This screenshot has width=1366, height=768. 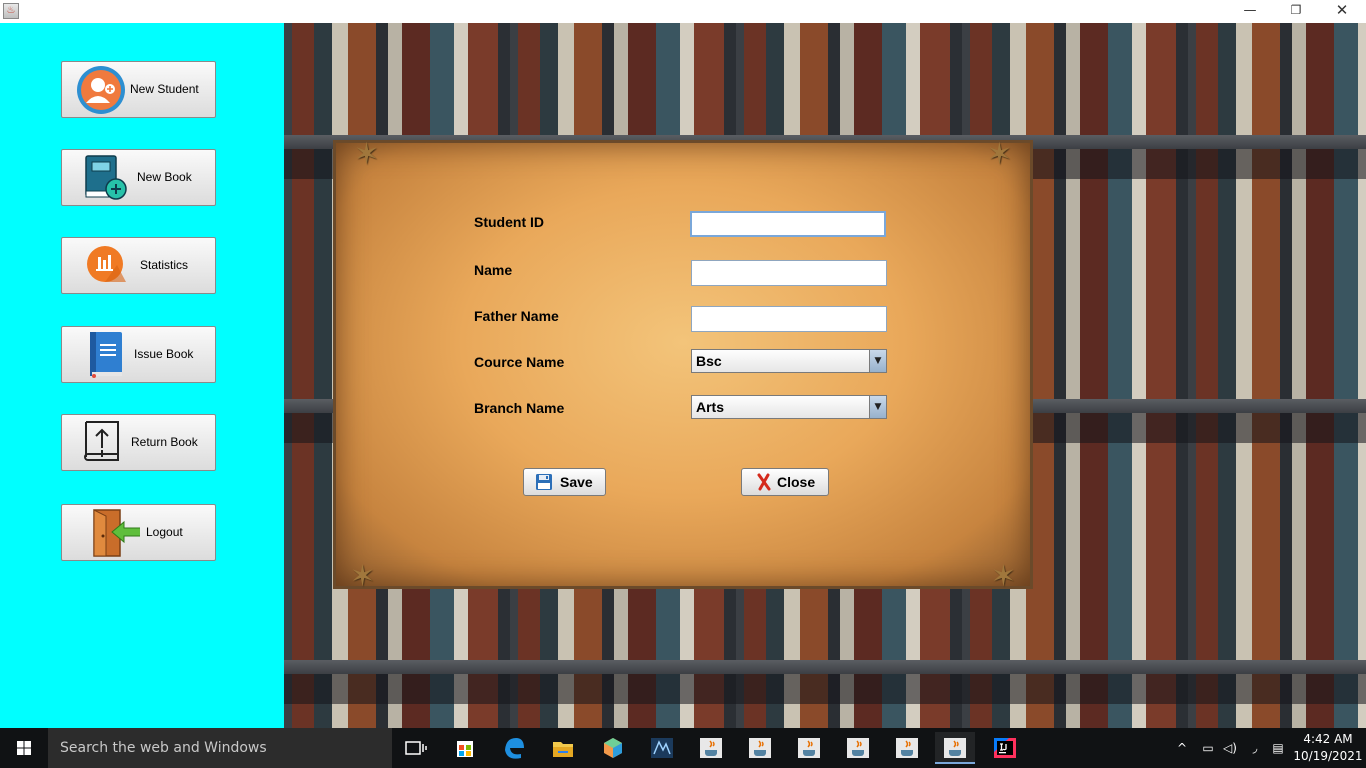 What do you see at coordinates (101, 441) in the screenshot?
I see `return-book-icon` at bounding box center [101, 441].